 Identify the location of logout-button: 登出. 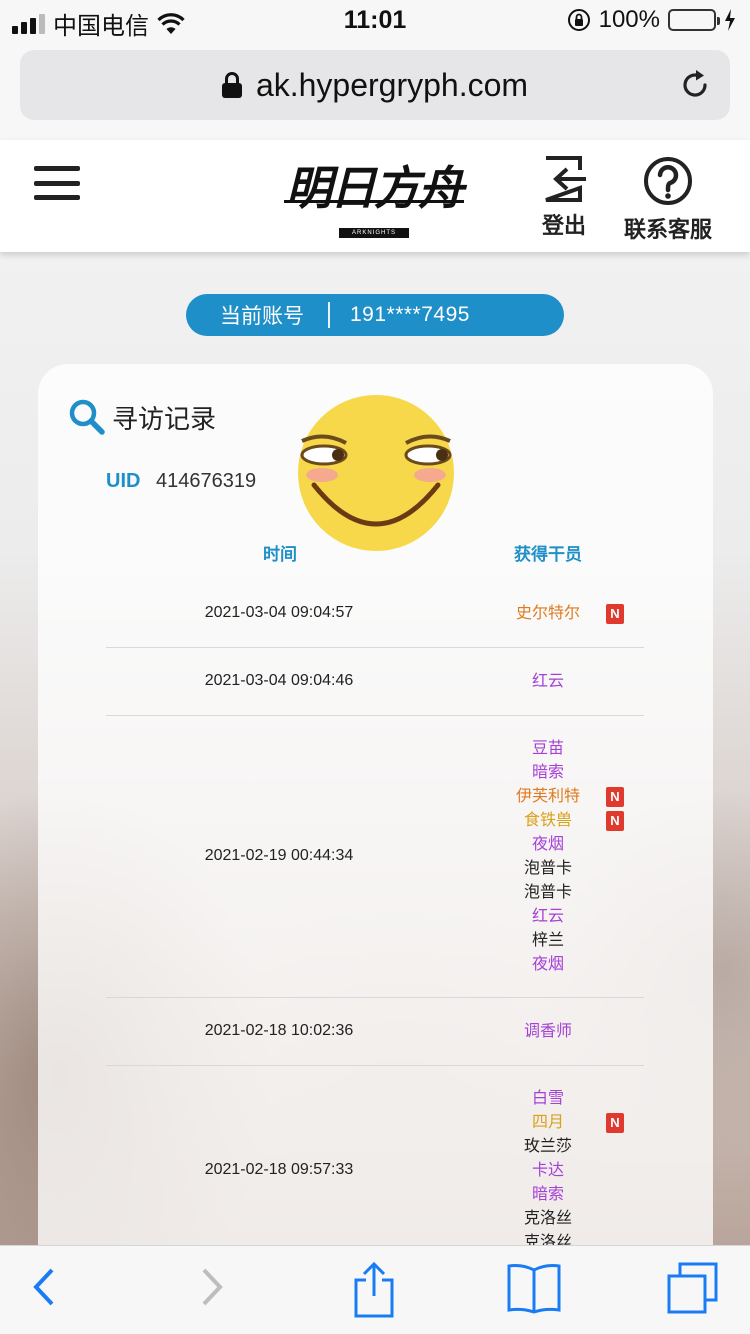
(564, 198).